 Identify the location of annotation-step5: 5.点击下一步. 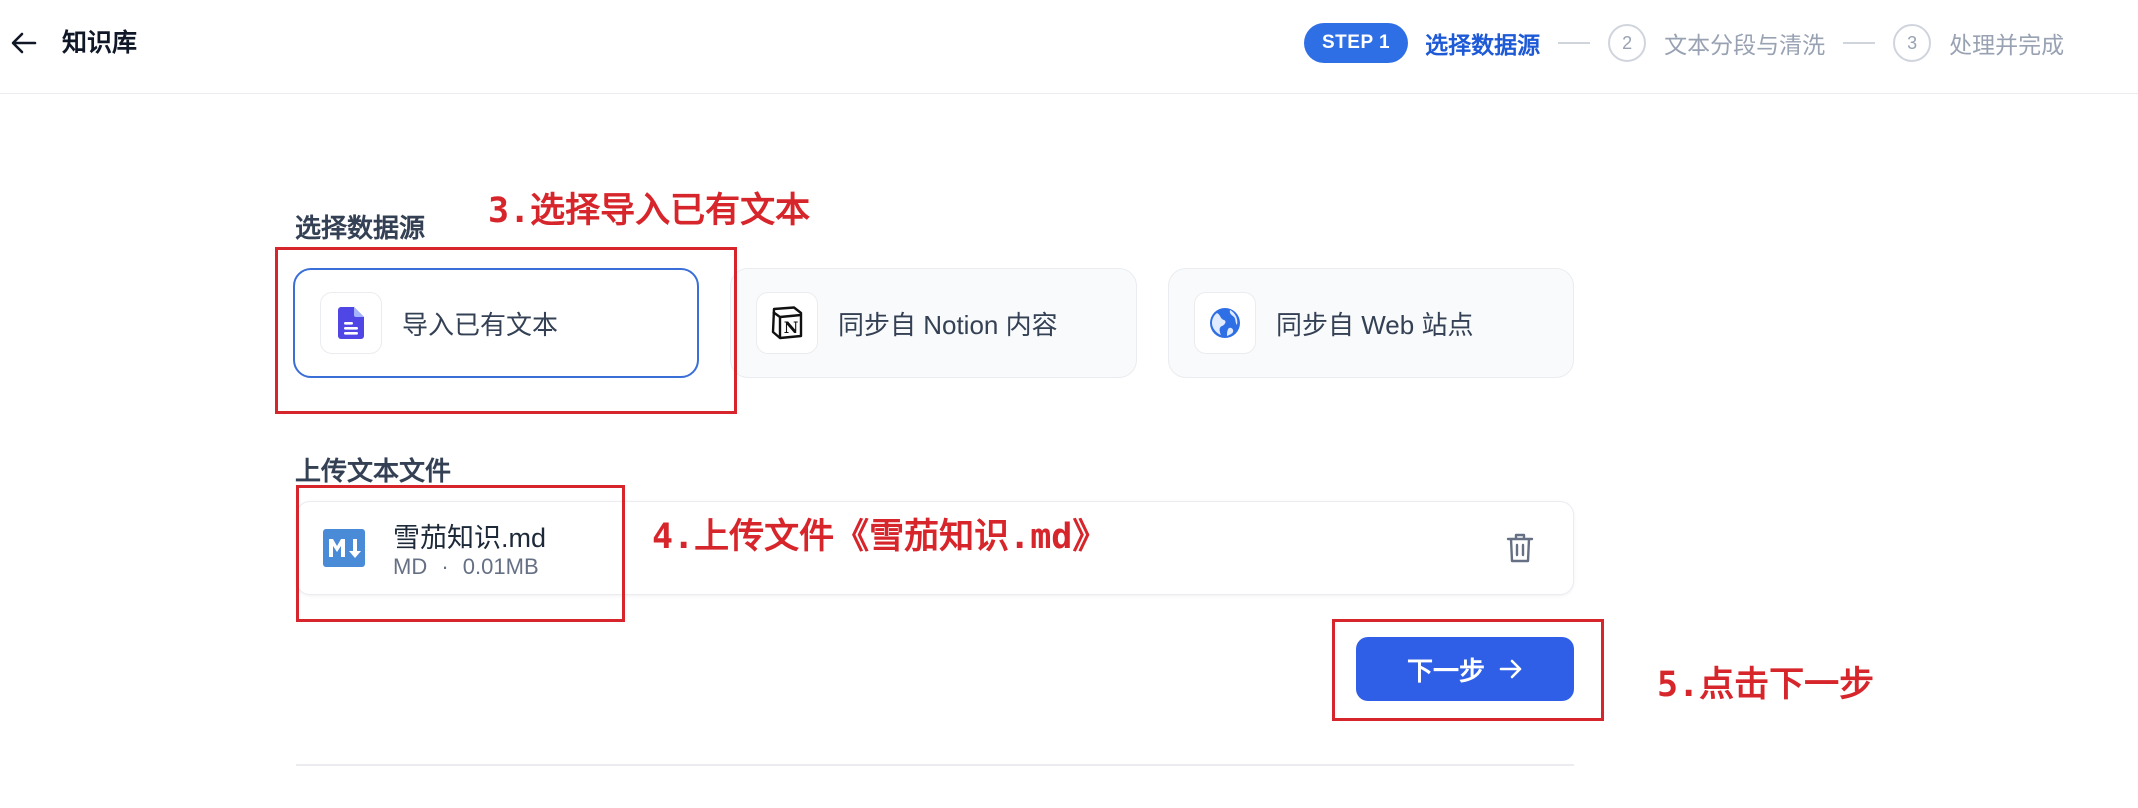
(1766, 685).